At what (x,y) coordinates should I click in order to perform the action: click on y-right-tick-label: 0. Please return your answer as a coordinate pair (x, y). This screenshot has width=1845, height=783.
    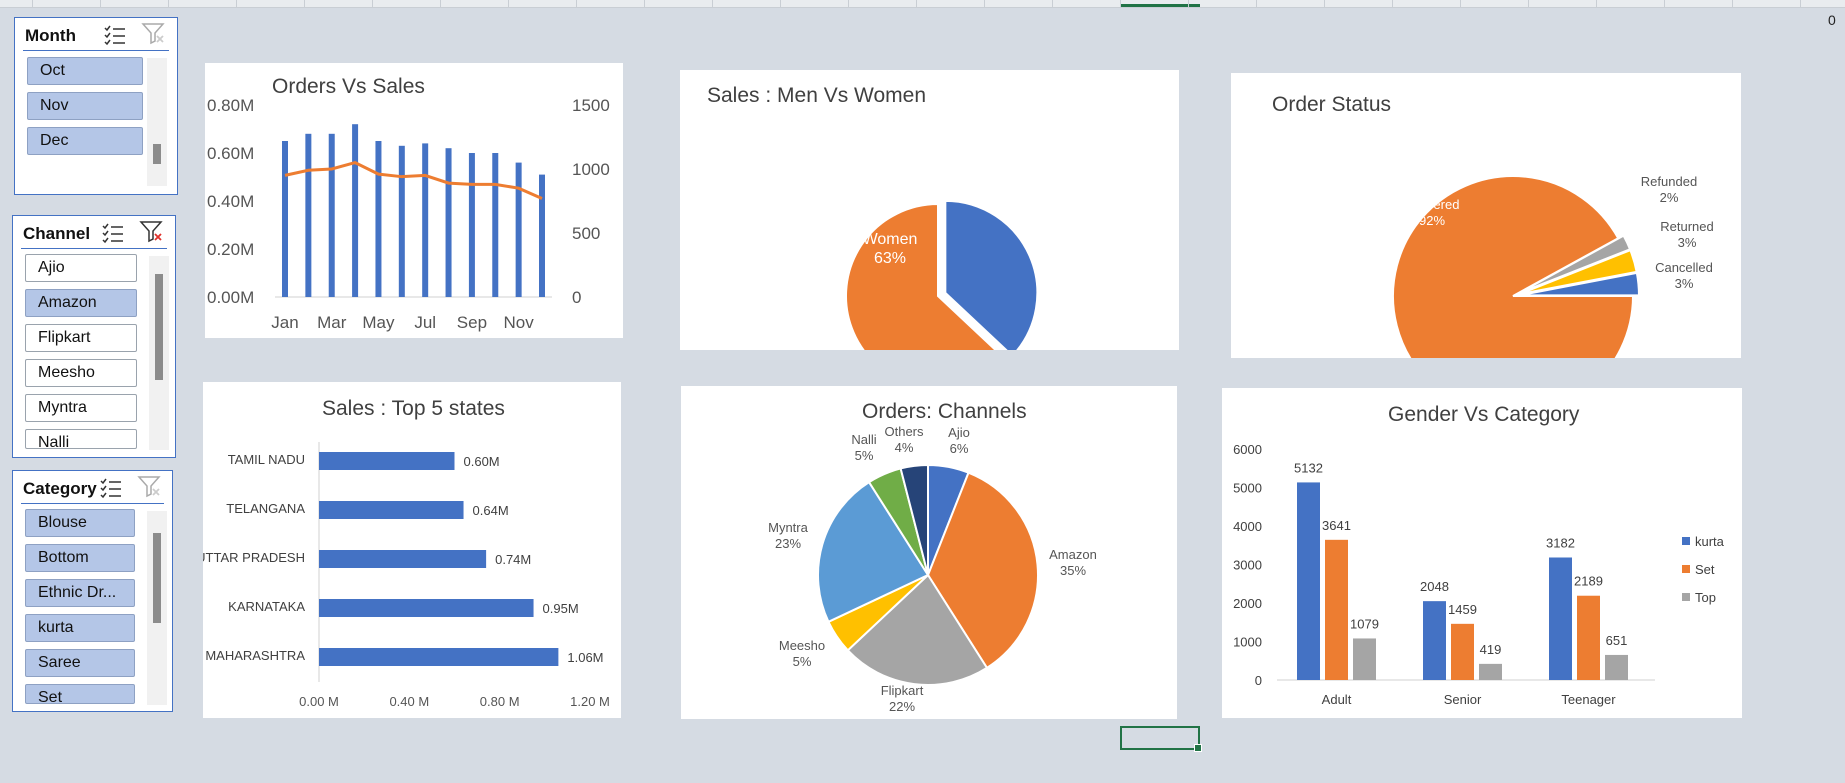
    Looking at the image, I should click on (576, 297).